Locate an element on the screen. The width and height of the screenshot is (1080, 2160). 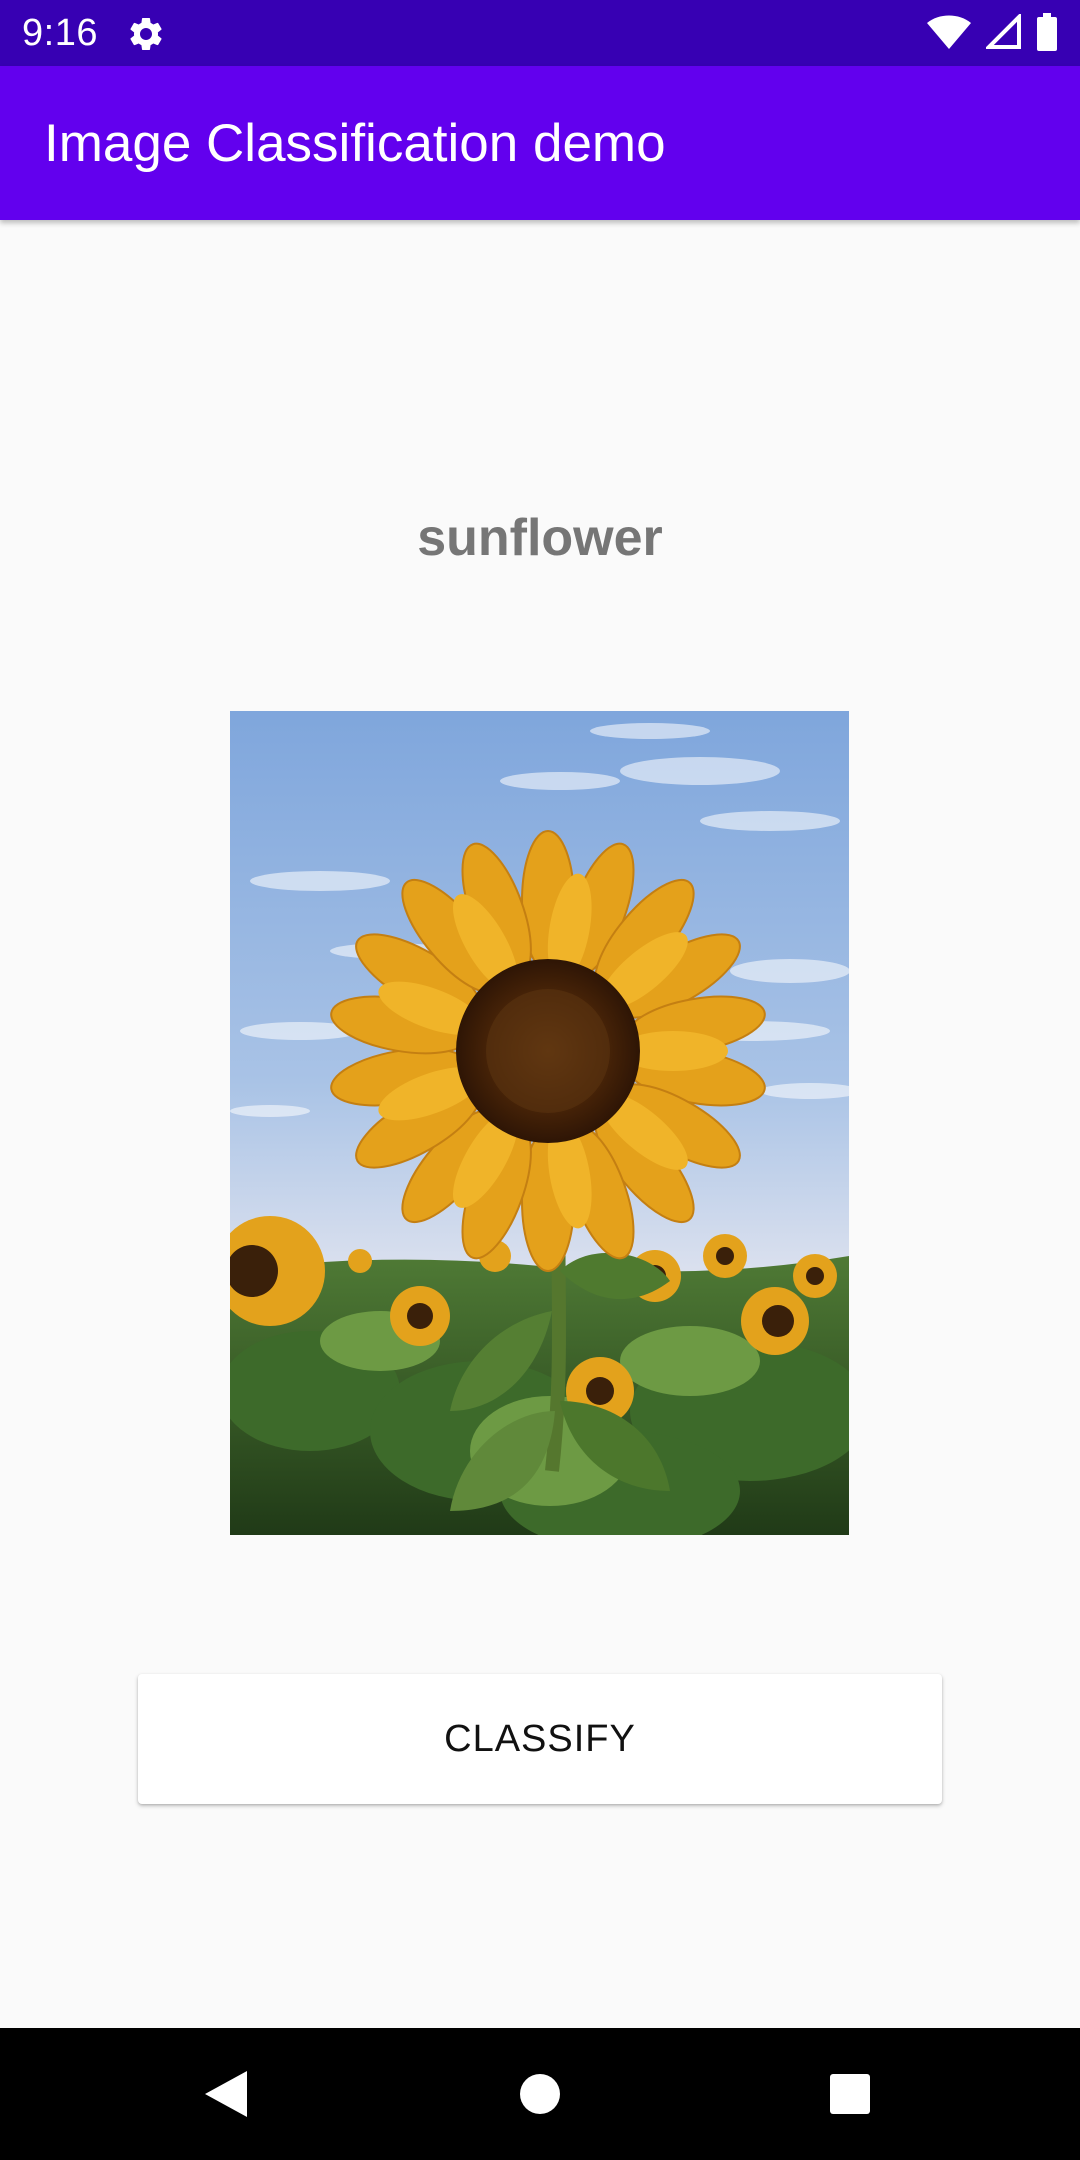
classification-result: sunflower is located at coordinates (540, 538).